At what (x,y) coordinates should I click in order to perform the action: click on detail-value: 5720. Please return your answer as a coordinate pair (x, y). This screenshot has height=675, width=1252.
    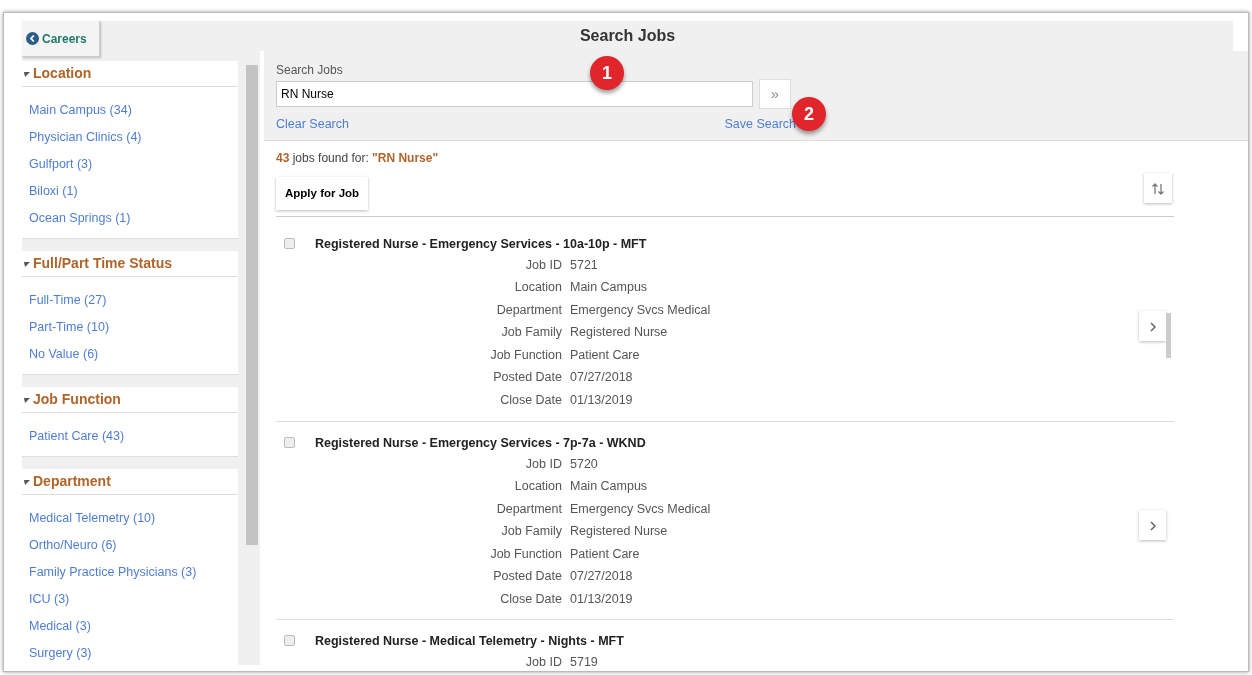
    Looking at the image, I should click on (584, 464).